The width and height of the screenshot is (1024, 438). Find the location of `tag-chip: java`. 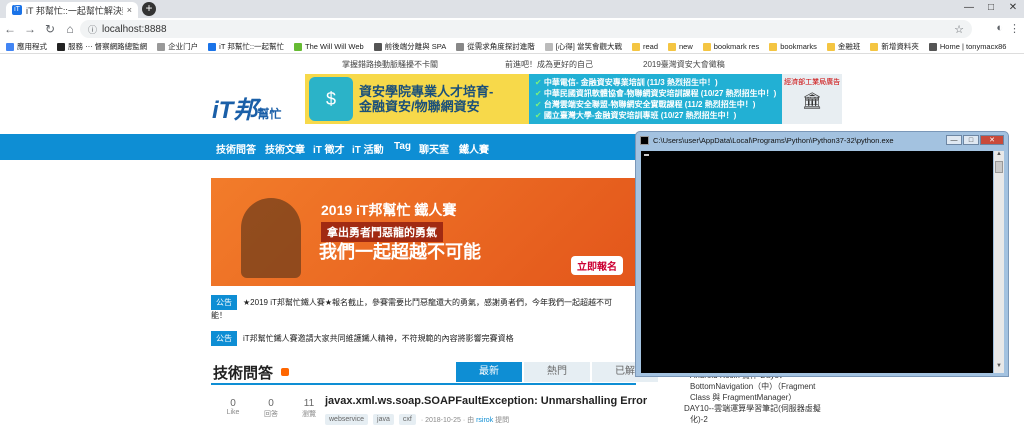

tag-chip: java is located at coordinates (383, 419).